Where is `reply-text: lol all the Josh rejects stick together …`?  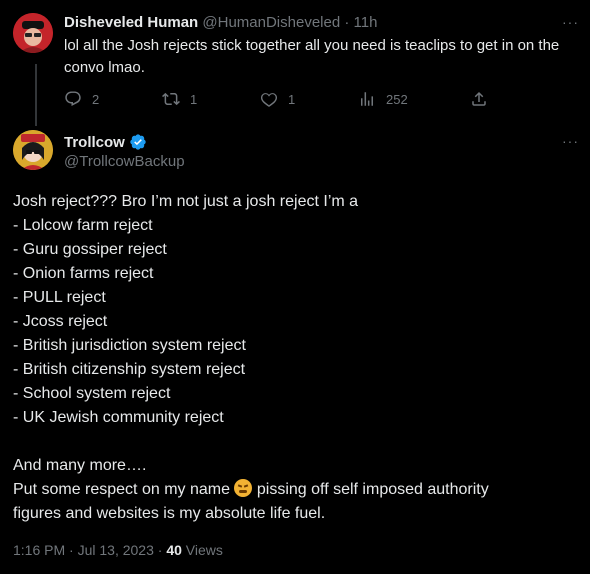
reply-text: lol all the Josh rejects stick together … is located at coordinates (324, 57).